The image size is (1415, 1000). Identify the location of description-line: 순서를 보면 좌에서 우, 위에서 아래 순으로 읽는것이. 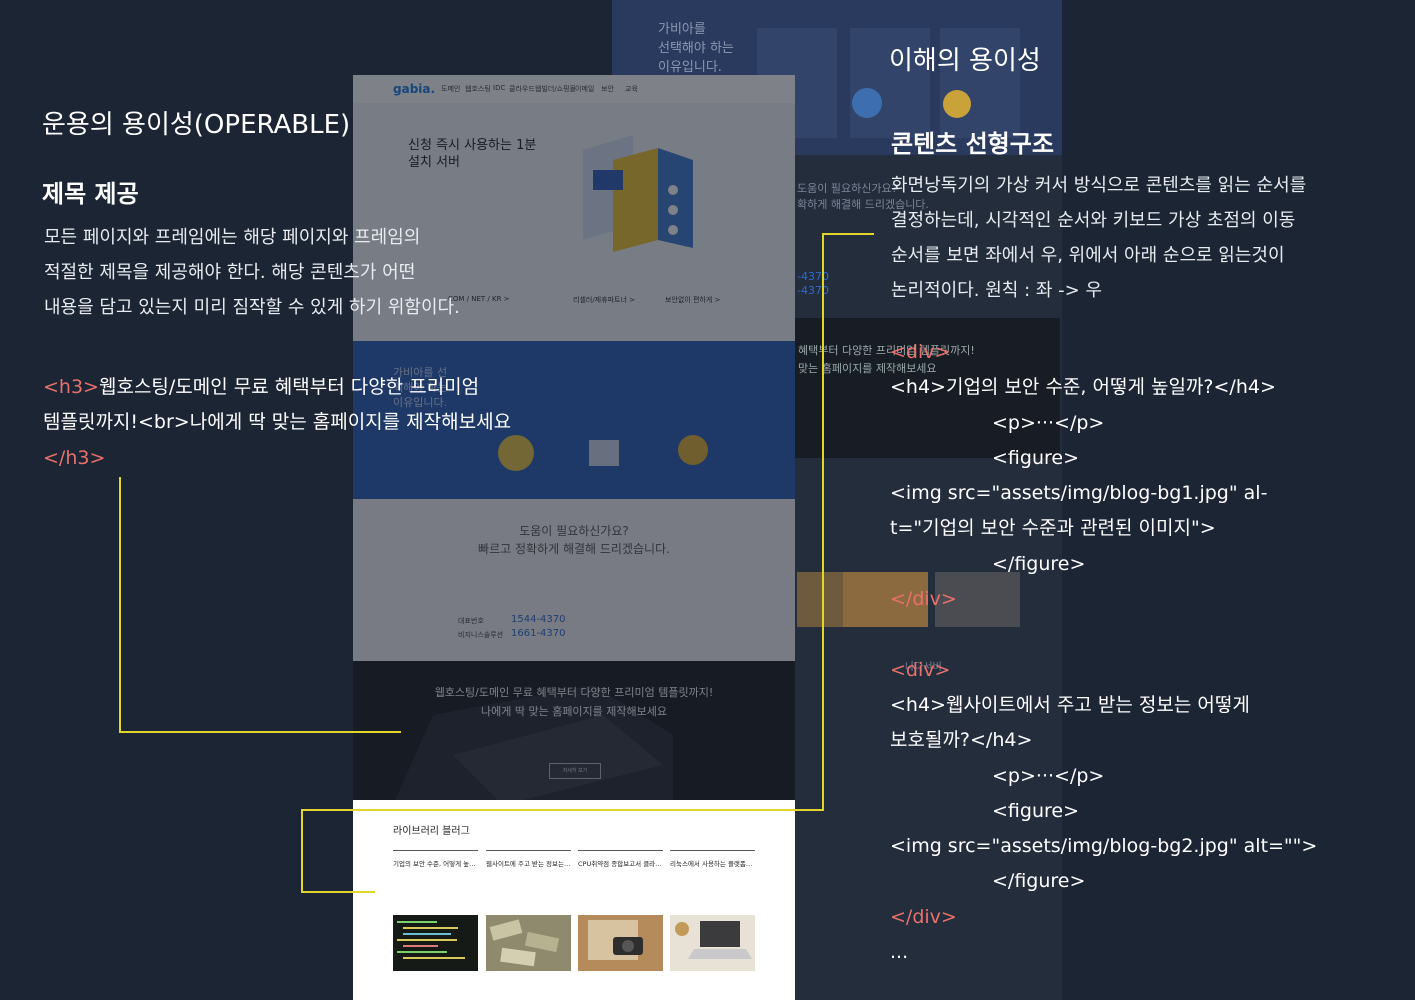
(1088, 255).